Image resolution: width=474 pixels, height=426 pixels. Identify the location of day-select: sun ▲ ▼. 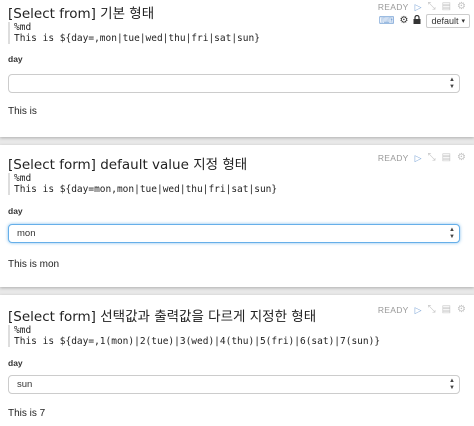
(234, 384).